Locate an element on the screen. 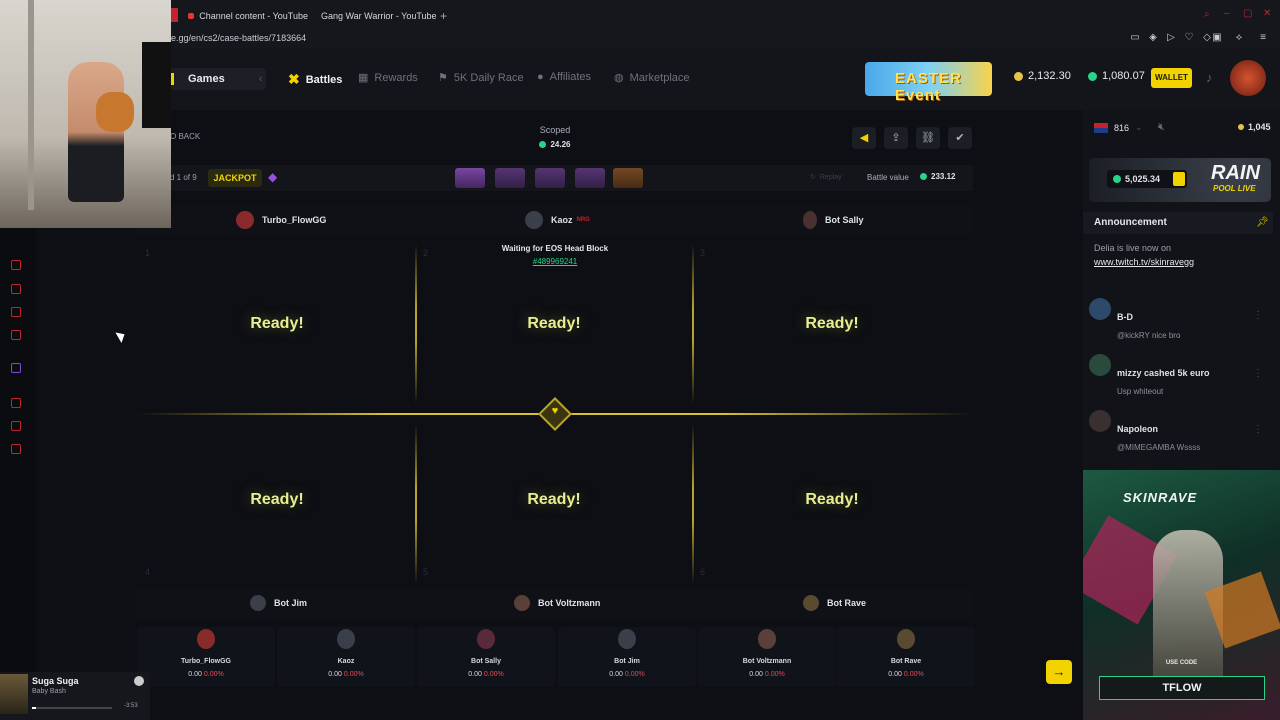  nav-games-label: Games is located at coordinates (206, 79).